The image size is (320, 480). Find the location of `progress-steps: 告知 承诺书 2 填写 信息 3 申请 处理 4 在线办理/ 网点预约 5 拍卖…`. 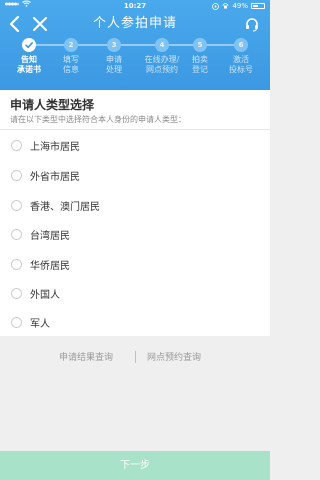

progress-steps: 告知 承诺书 2 填写 信息 3 申请 处理 4 在线办理/ 网点预约 5 拍卖… is located at coordinates (135, 61).